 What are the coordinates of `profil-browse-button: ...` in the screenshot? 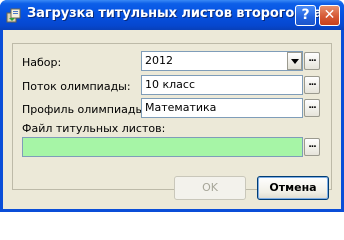 It's located at (312, 108).